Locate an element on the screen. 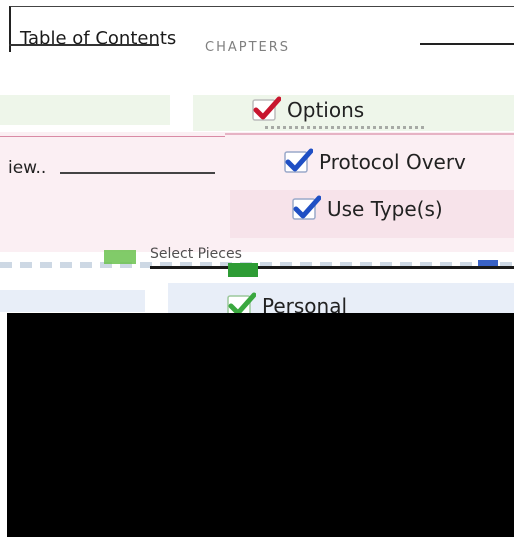 The image size is (514, 537). tree-connector-dotted is located at coordinates (345, 127).